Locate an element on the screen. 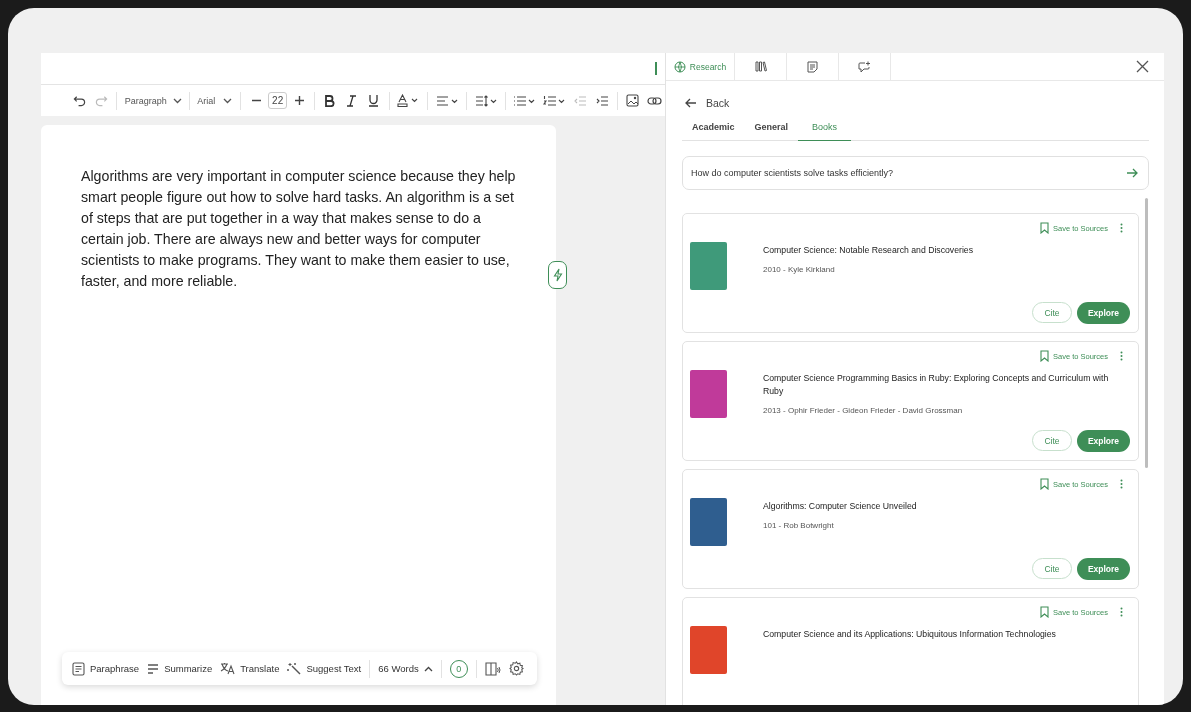 The height and width of the screenshot is (712, 1191). numbered-list-icon is located at coordinates (554, 100).